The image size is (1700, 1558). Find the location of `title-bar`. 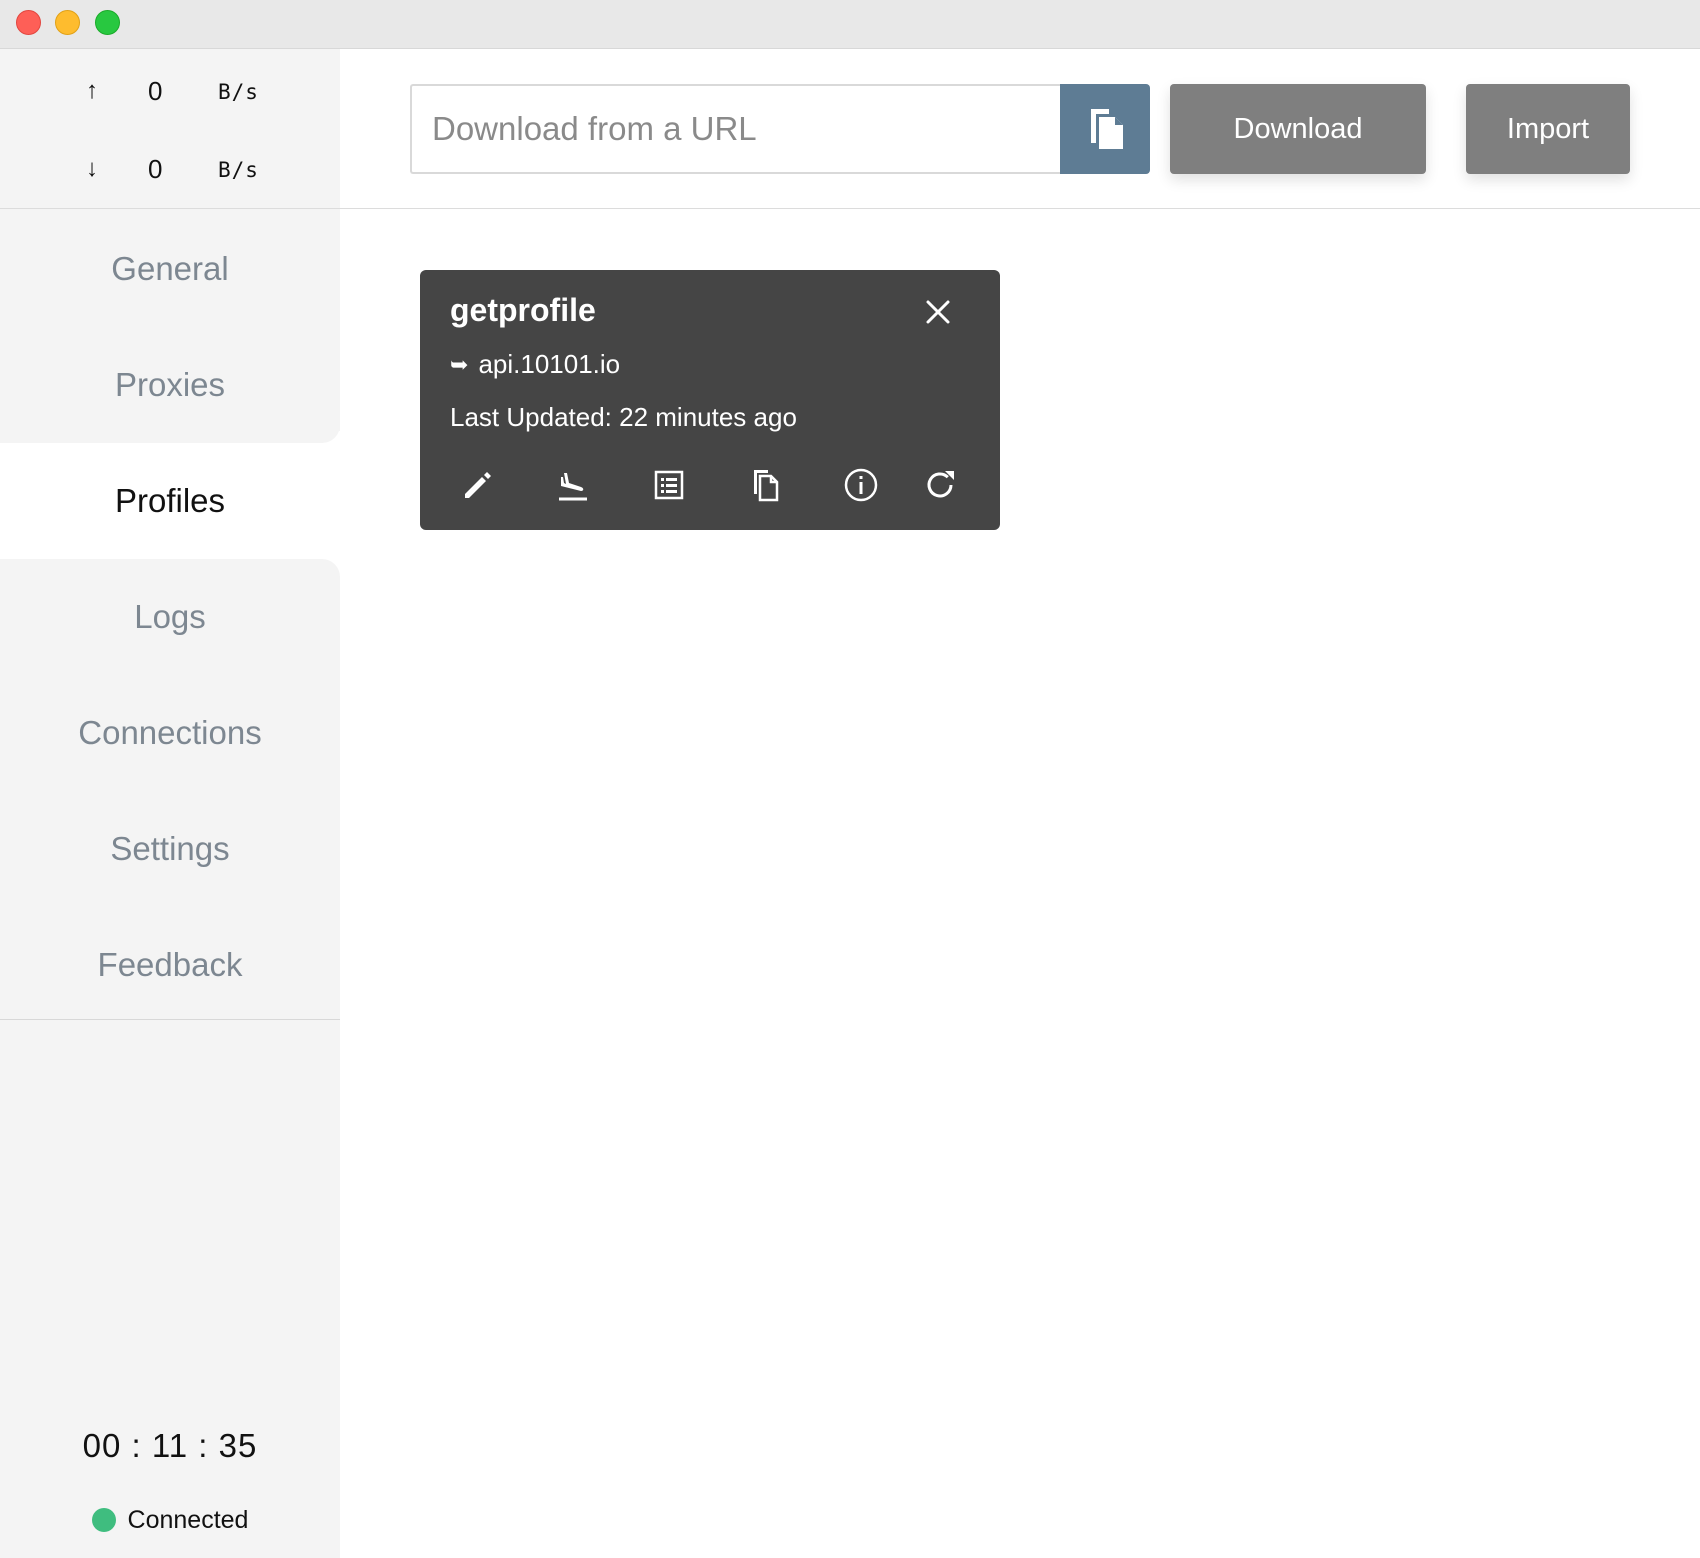

title-bar is located at coordinates (850, 24).